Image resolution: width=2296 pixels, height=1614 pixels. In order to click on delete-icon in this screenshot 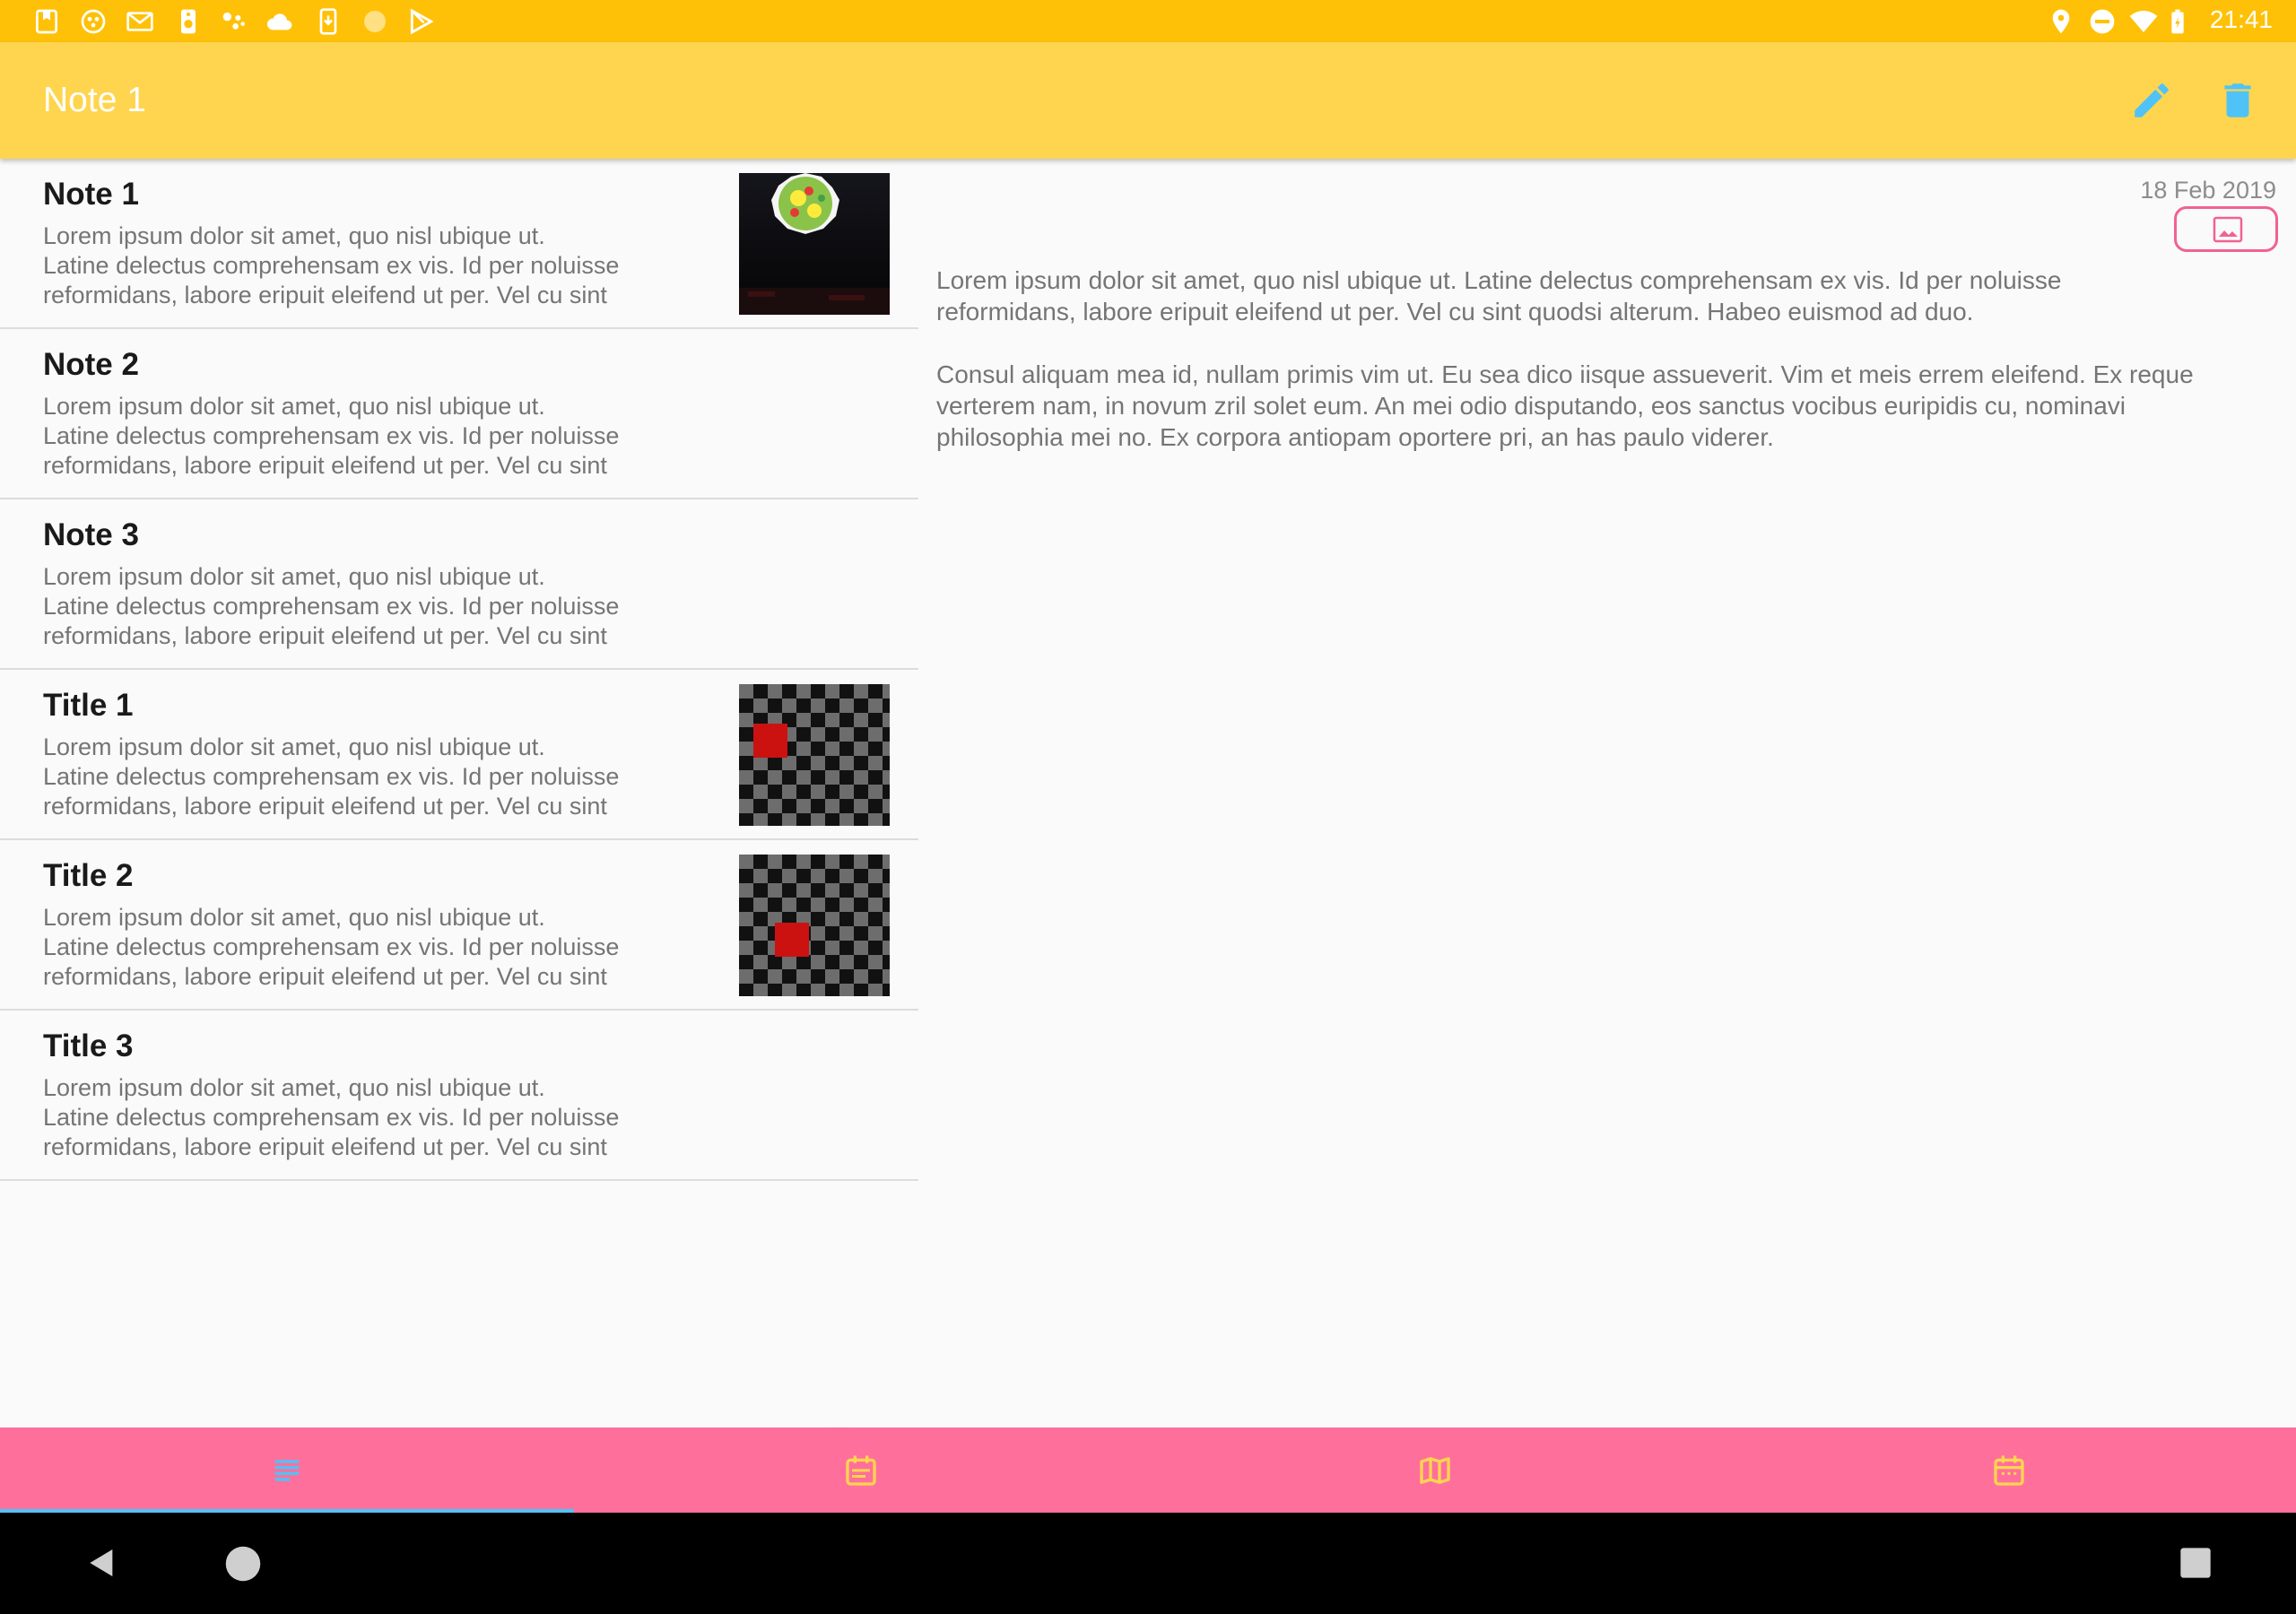, I will do `click(2237, 100)`.